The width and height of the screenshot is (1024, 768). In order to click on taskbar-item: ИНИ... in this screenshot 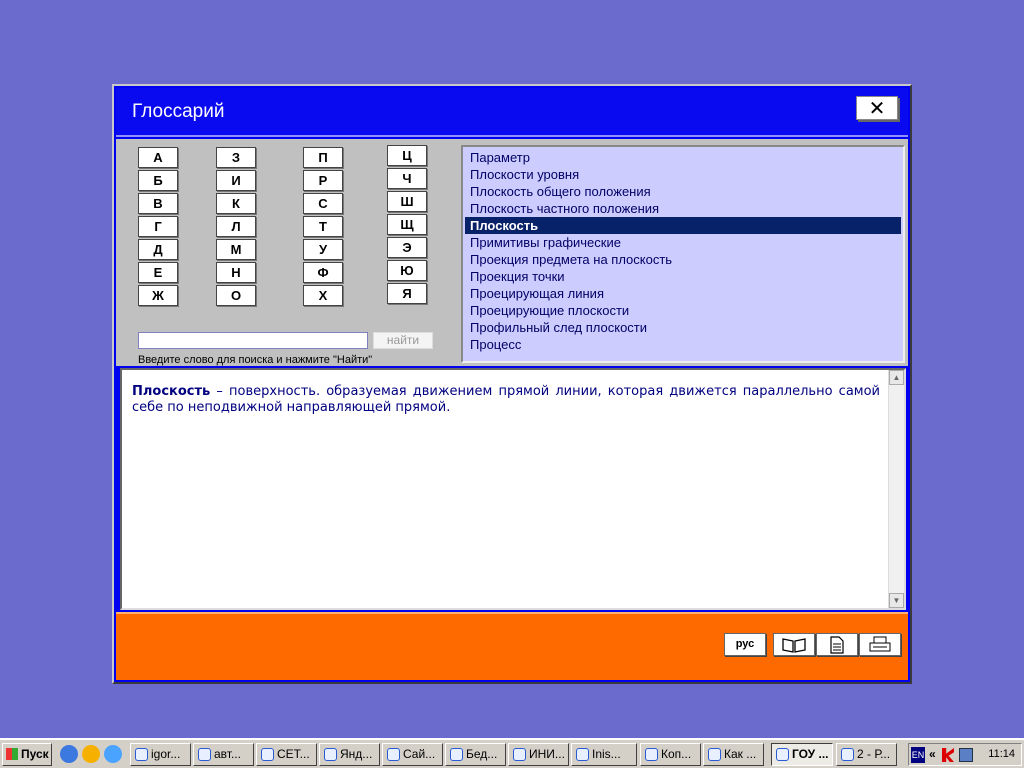, I will do `click(538, 754)`.